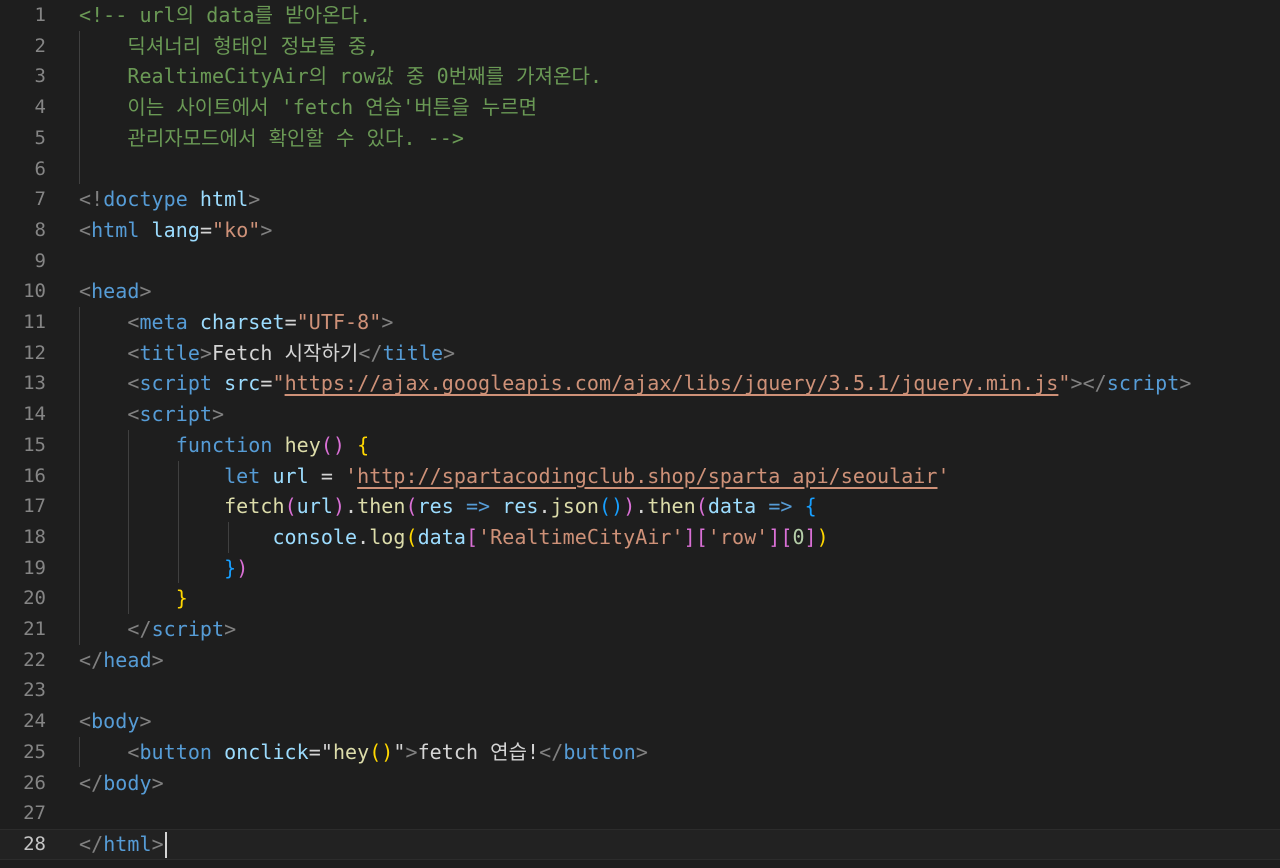 The width and height of the screenshot is (1280, 868). What do you see at coordinates (640, 15) in the screenshot?
I see `code-line: 1 <!-- url의 data를 받아온다.` at bounding box center [640, 15].